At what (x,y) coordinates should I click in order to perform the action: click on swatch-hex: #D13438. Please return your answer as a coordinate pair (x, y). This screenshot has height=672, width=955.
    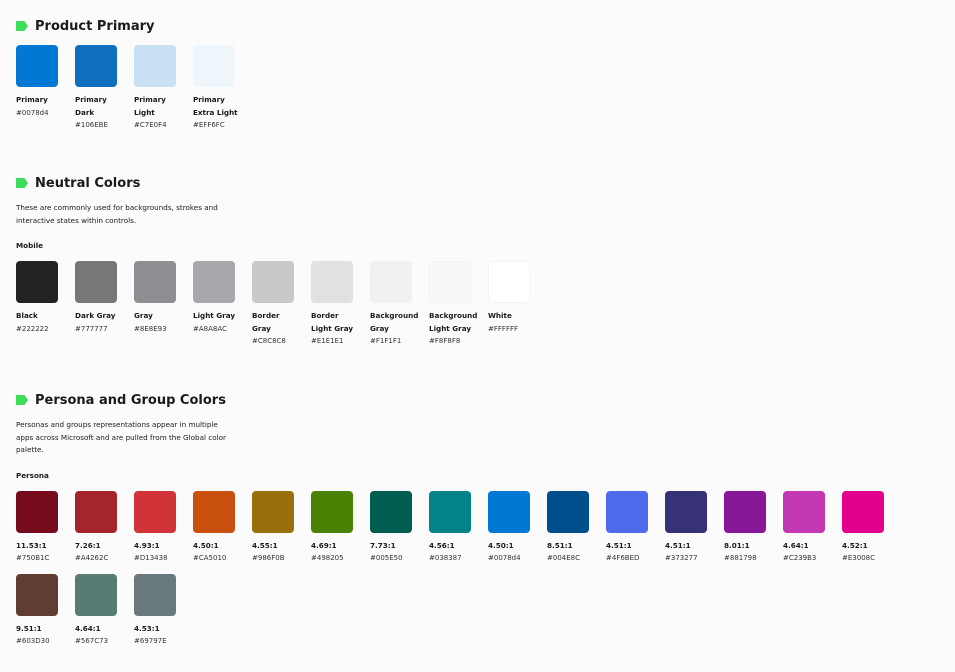
    Looking at the image, I should click on (151, 558).